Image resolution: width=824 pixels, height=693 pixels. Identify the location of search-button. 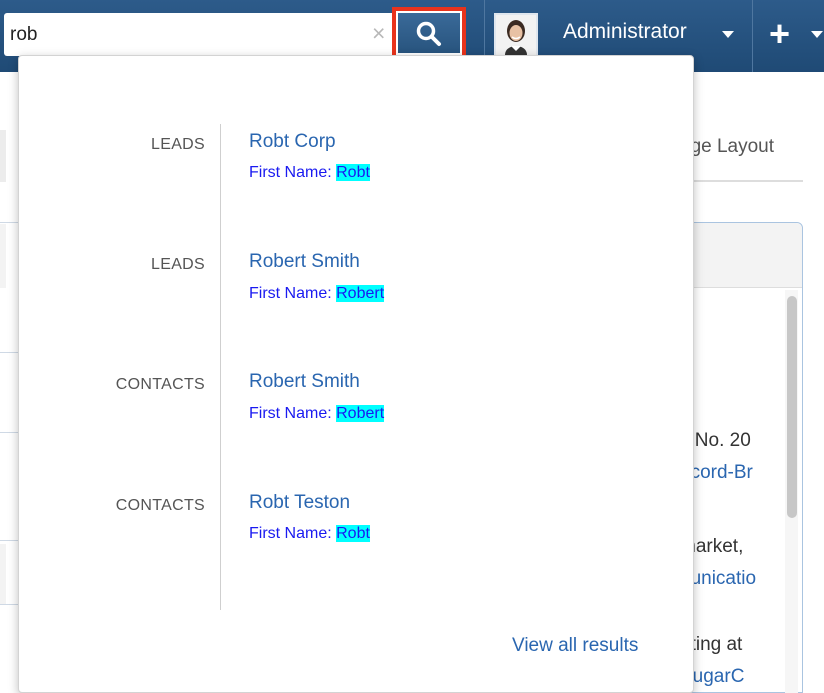
(429, 33).